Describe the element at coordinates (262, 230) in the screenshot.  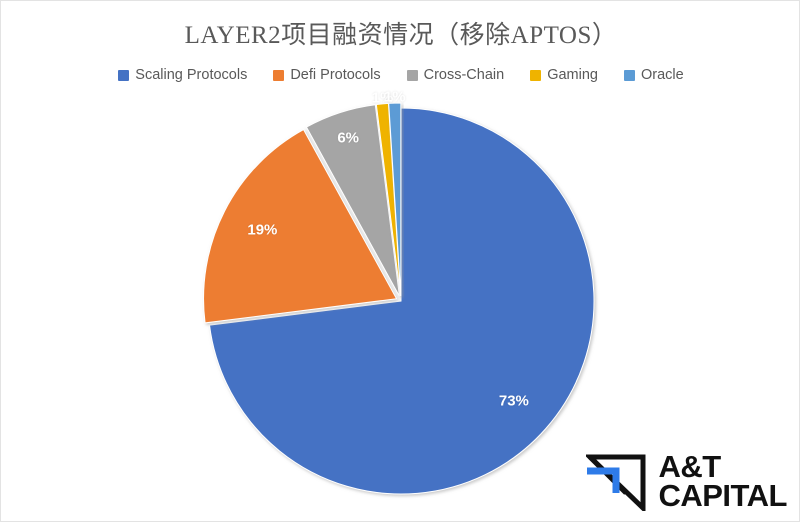
I see `pie-slice-value-label: 19%` at that location.